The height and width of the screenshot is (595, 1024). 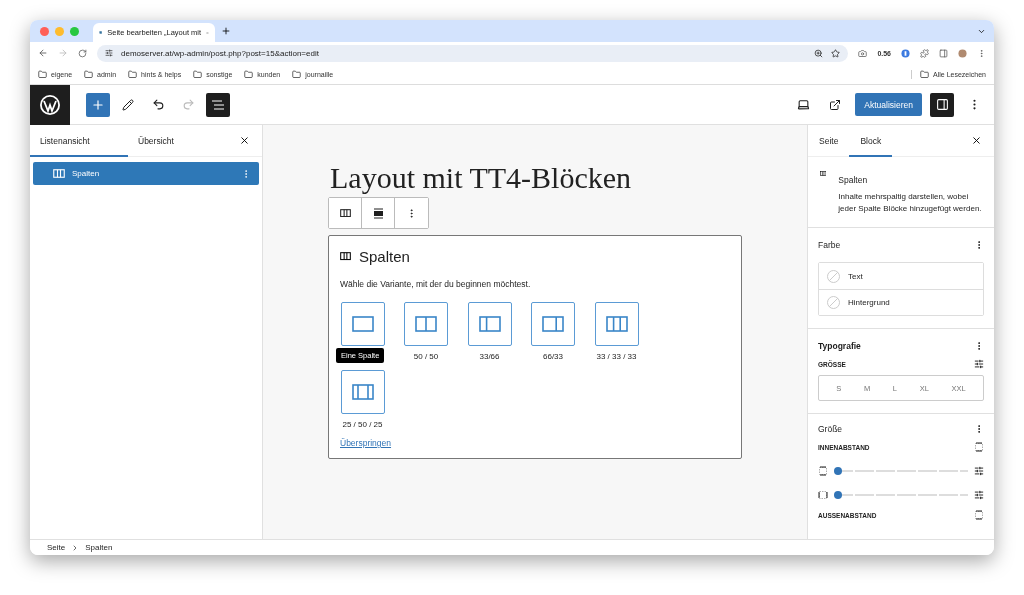 What do you see at coordinates (99, 547) in the screenshot?
I see `breadcrumb-link: Spalten` at bounding box center [99, 547].